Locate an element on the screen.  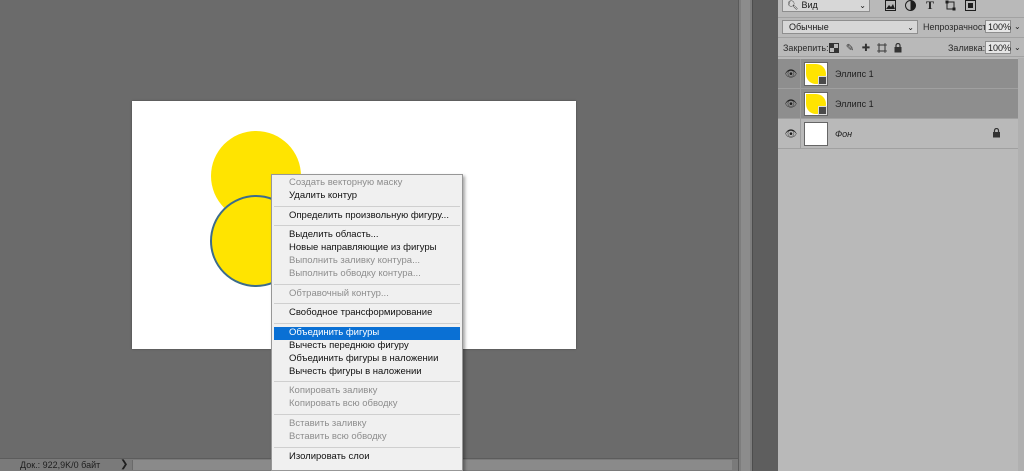
menu-item: Свободное трансформирование is located at coordinates (367, 313).